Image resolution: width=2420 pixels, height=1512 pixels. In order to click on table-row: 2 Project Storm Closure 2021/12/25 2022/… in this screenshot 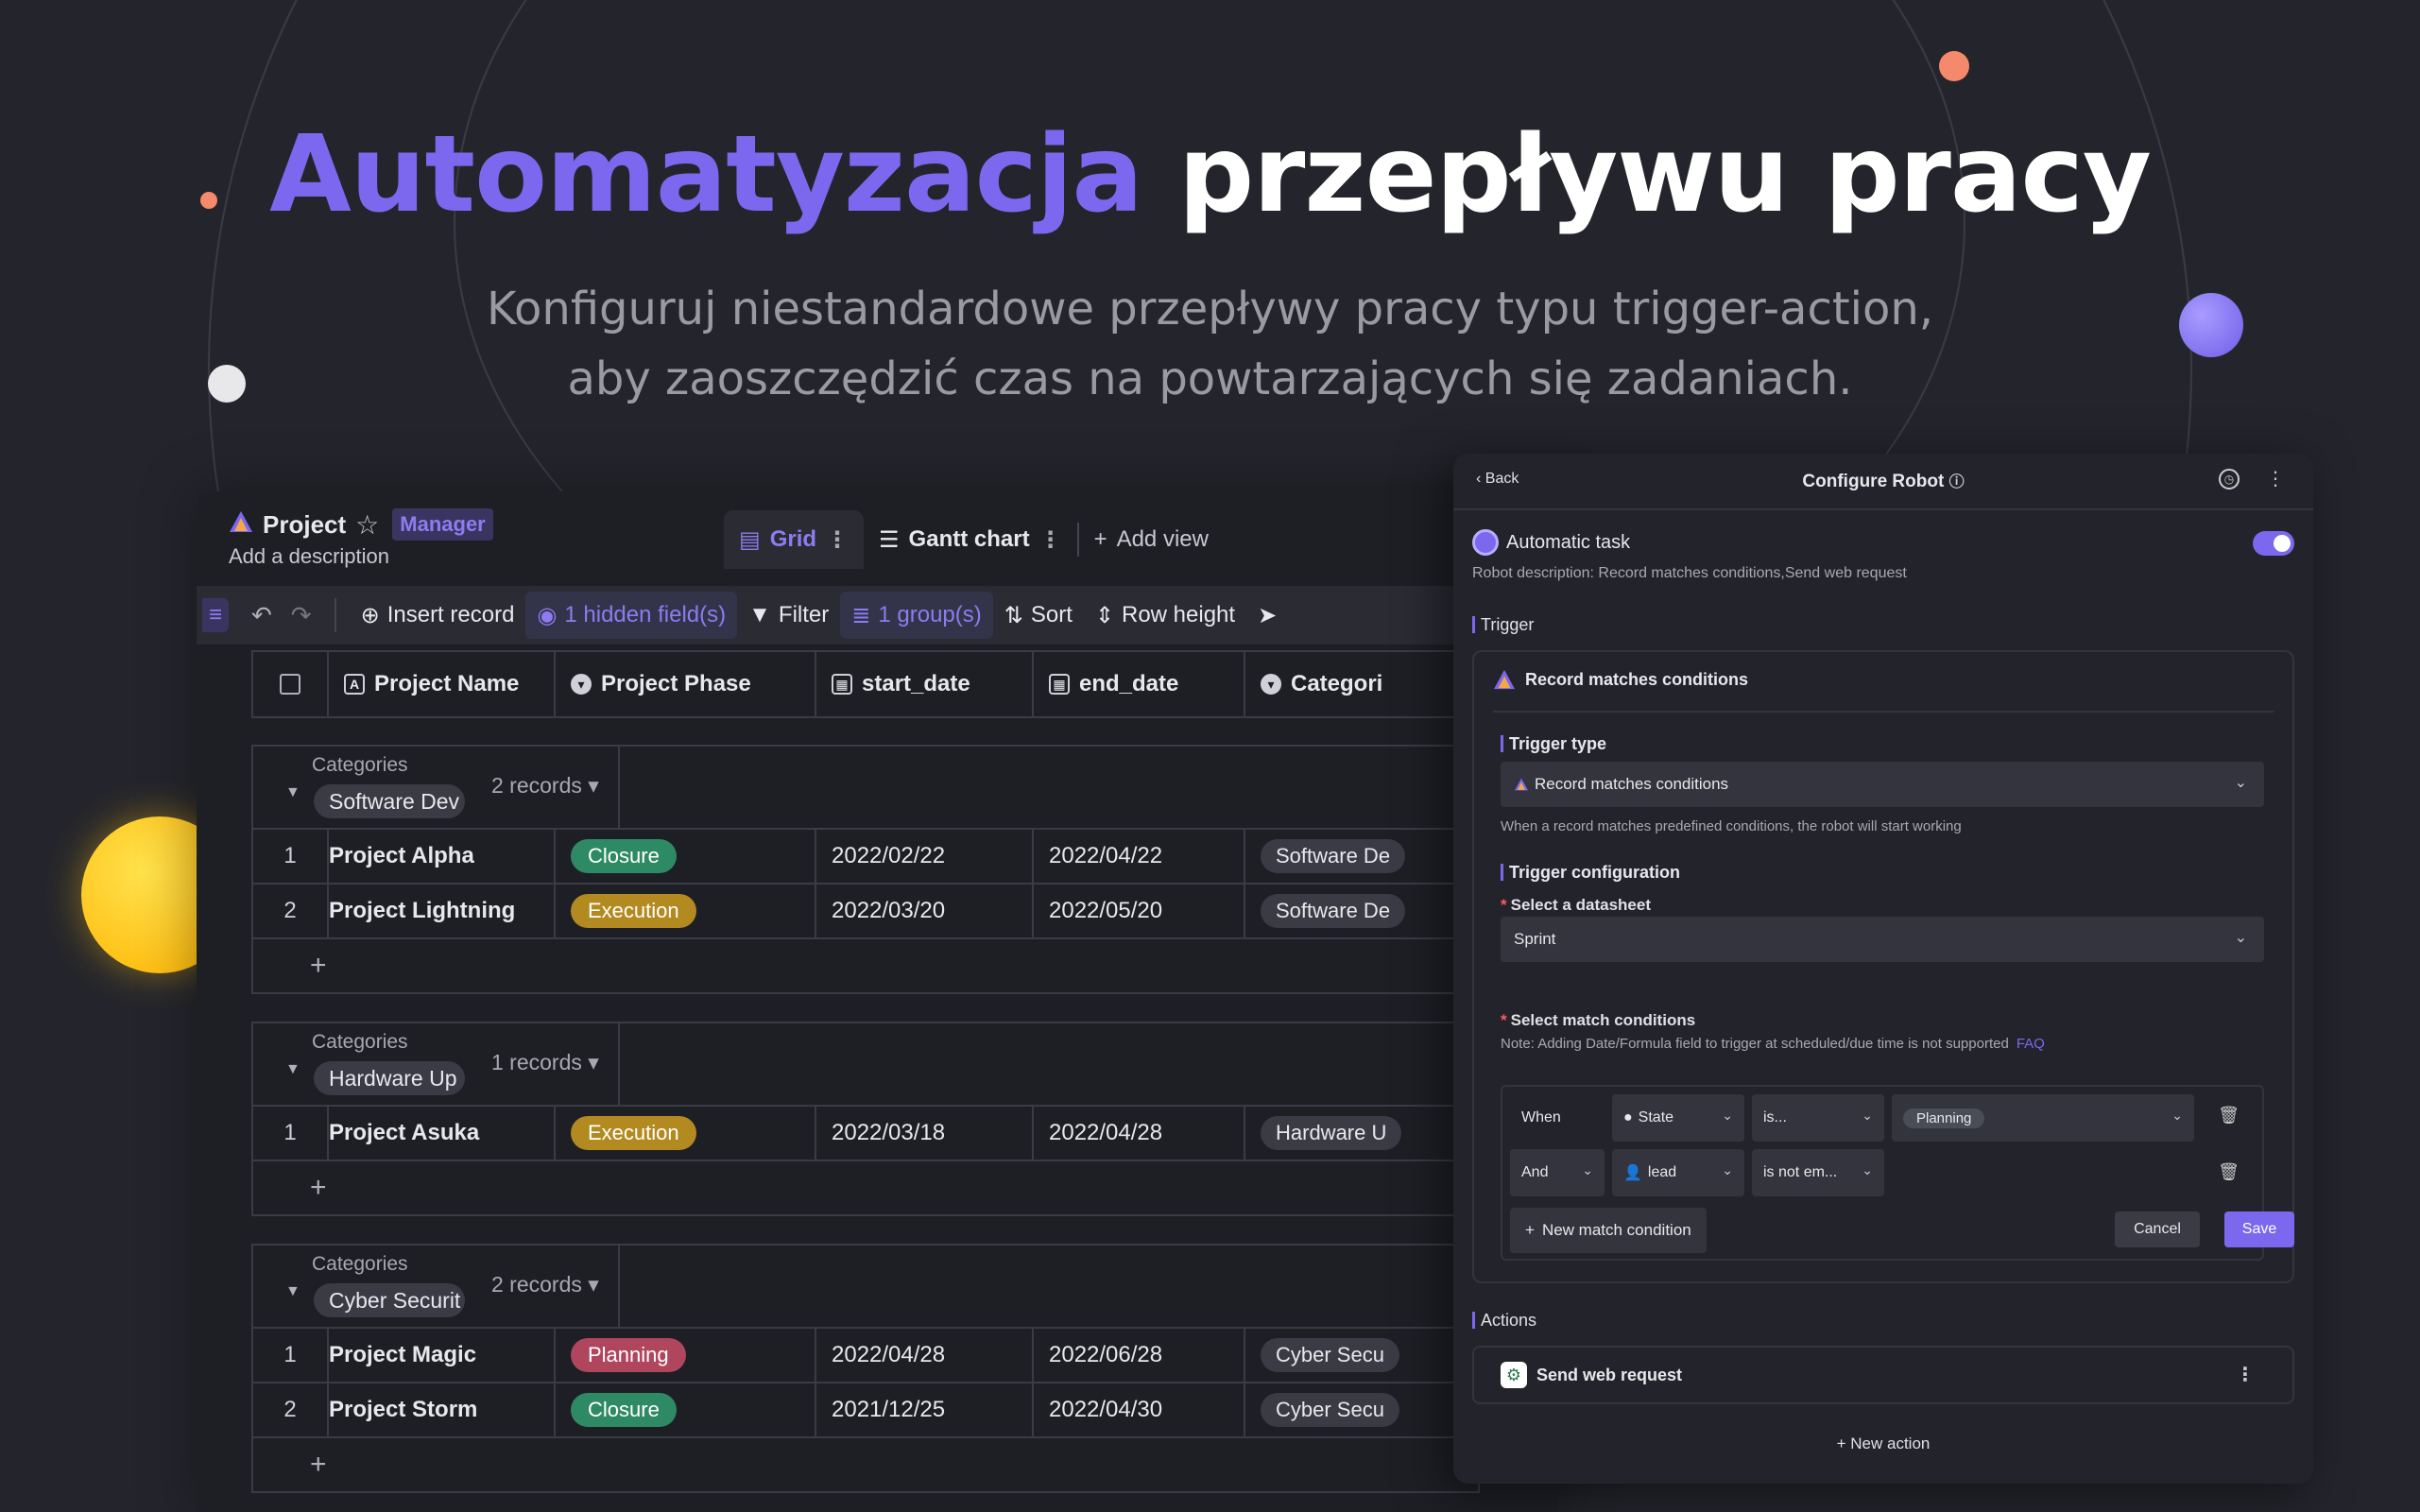, I will do `click(865, 1410)`.